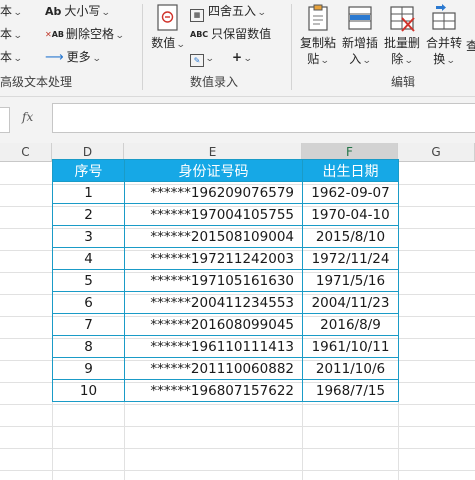  I want to click on copy-paste-label: 复制粘, so click(317, 43).